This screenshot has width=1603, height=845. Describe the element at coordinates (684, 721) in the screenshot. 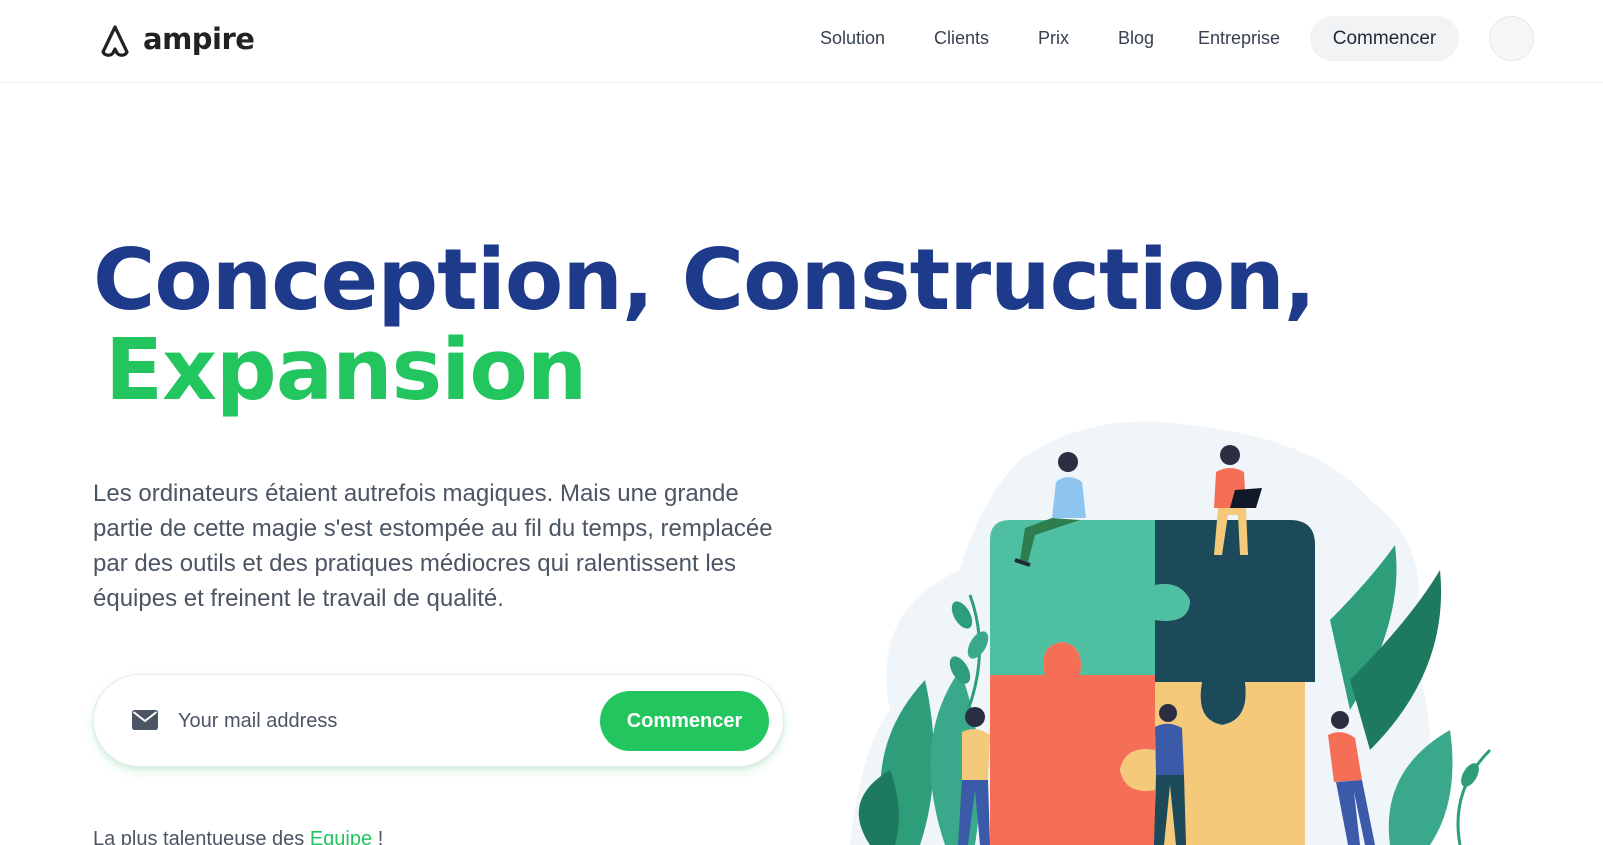

I see `signup-start-button: Commencer` at that location.